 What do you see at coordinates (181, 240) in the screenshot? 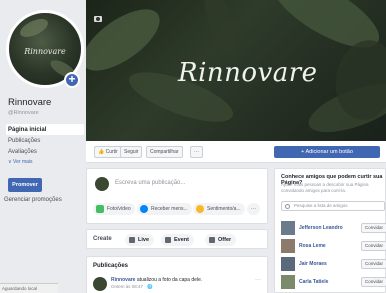
I see `event-label: Event` at bounding box center [181, 240].